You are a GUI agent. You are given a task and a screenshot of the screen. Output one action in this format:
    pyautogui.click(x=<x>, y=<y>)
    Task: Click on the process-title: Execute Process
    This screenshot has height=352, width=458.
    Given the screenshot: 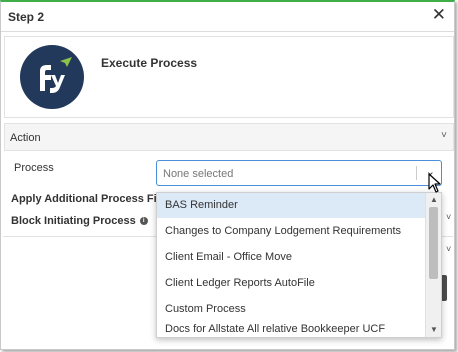 What is the action you would take?
    pyautogui.click(x=149, y=63)
    